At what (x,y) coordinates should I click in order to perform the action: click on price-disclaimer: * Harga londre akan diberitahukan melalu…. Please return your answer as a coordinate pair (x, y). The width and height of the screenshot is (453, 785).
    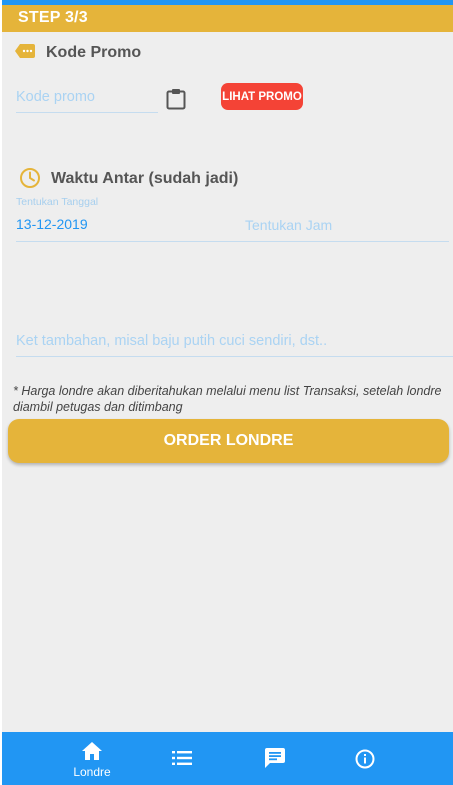
    Looking at the image, I should click on (227, 399).